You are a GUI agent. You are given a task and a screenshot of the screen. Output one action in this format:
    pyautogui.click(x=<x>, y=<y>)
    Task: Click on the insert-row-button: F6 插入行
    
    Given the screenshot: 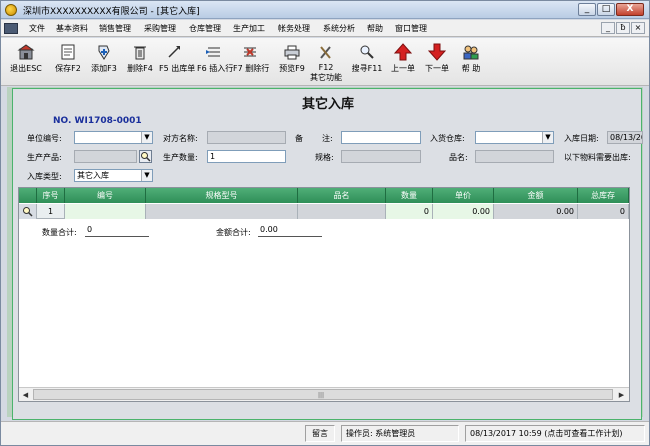 What is the action you would take?
    pyautogui.click(x=215, y=61)
    